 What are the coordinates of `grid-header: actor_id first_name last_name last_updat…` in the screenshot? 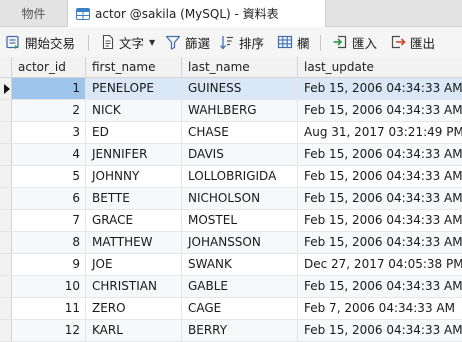 It's located at (231, 67).